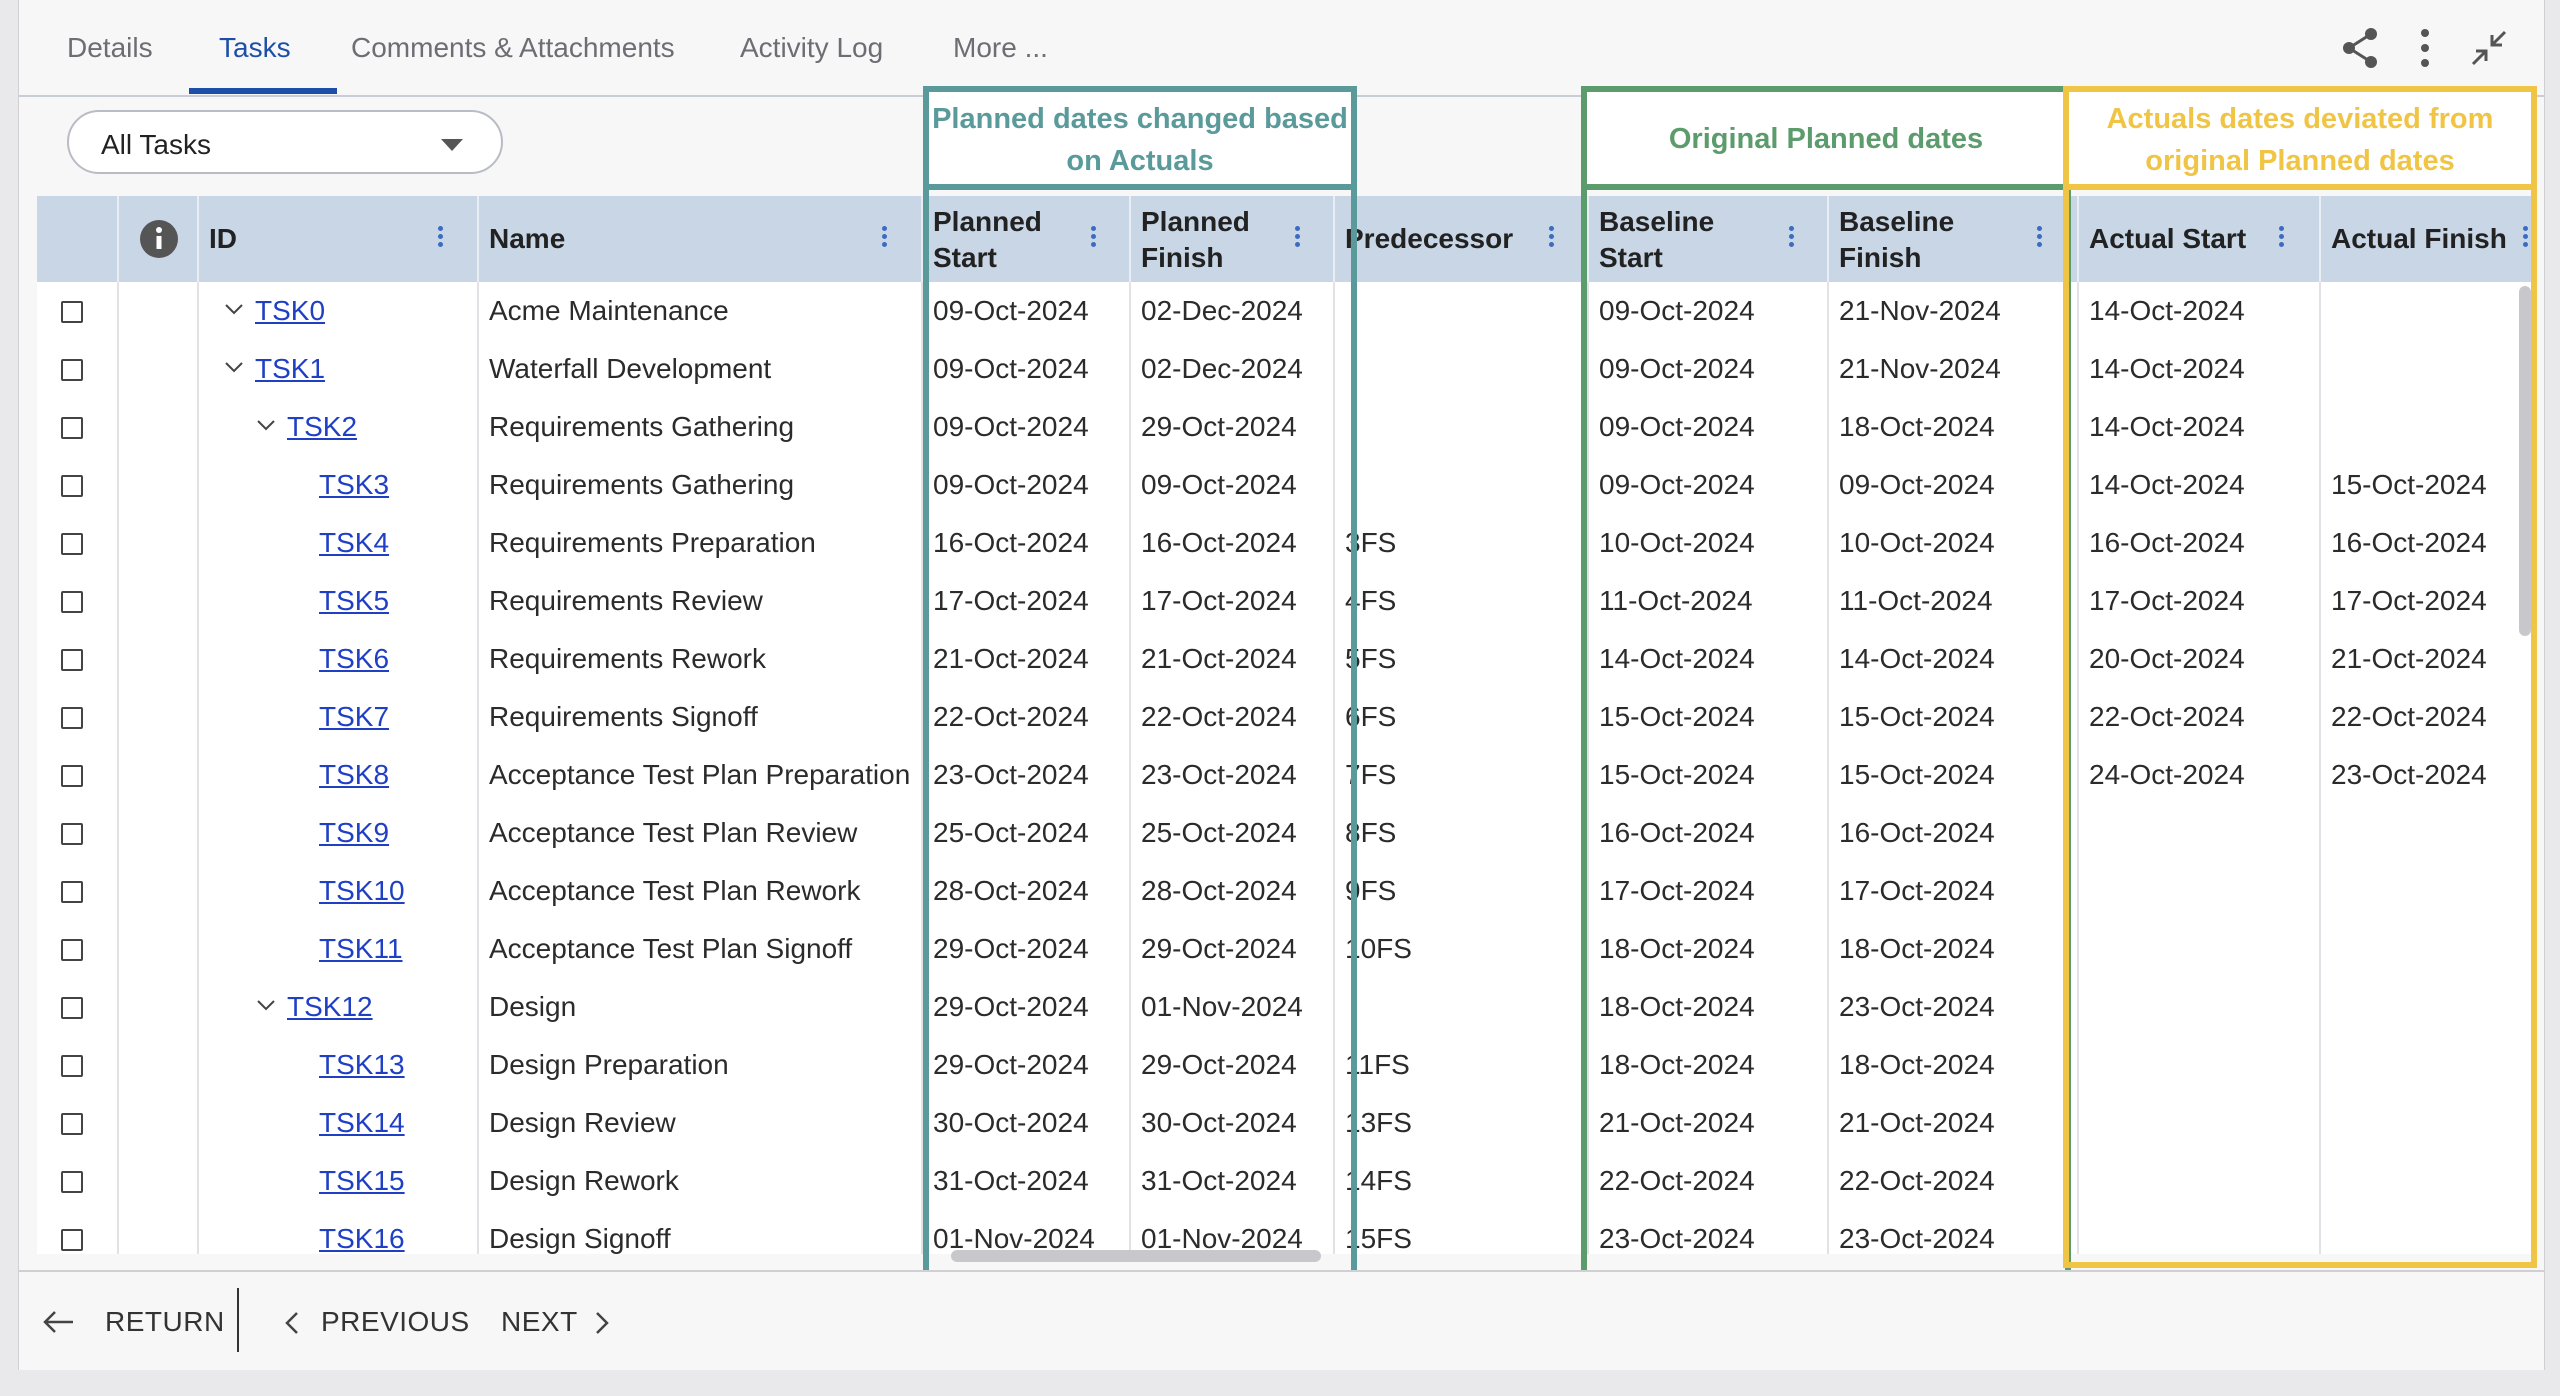 This screenshot has width=2560, height=1396. What do you see at coordinates (513, 48) in the screenshot?
I see `tab-comments-attachments: Comments & Attachments` at bounding box center [513, 48].